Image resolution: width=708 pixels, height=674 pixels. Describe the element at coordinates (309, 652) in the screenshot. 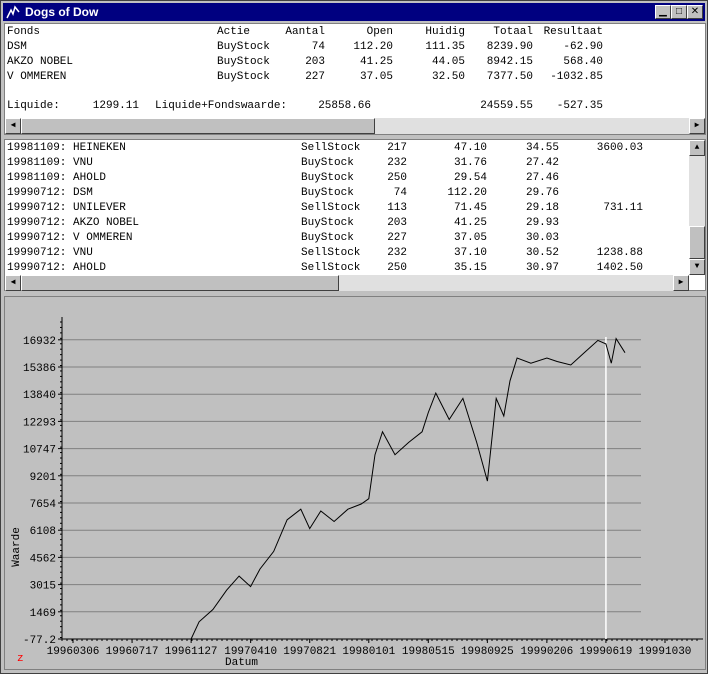

I see `x-tick-label: 19970821` at that location.